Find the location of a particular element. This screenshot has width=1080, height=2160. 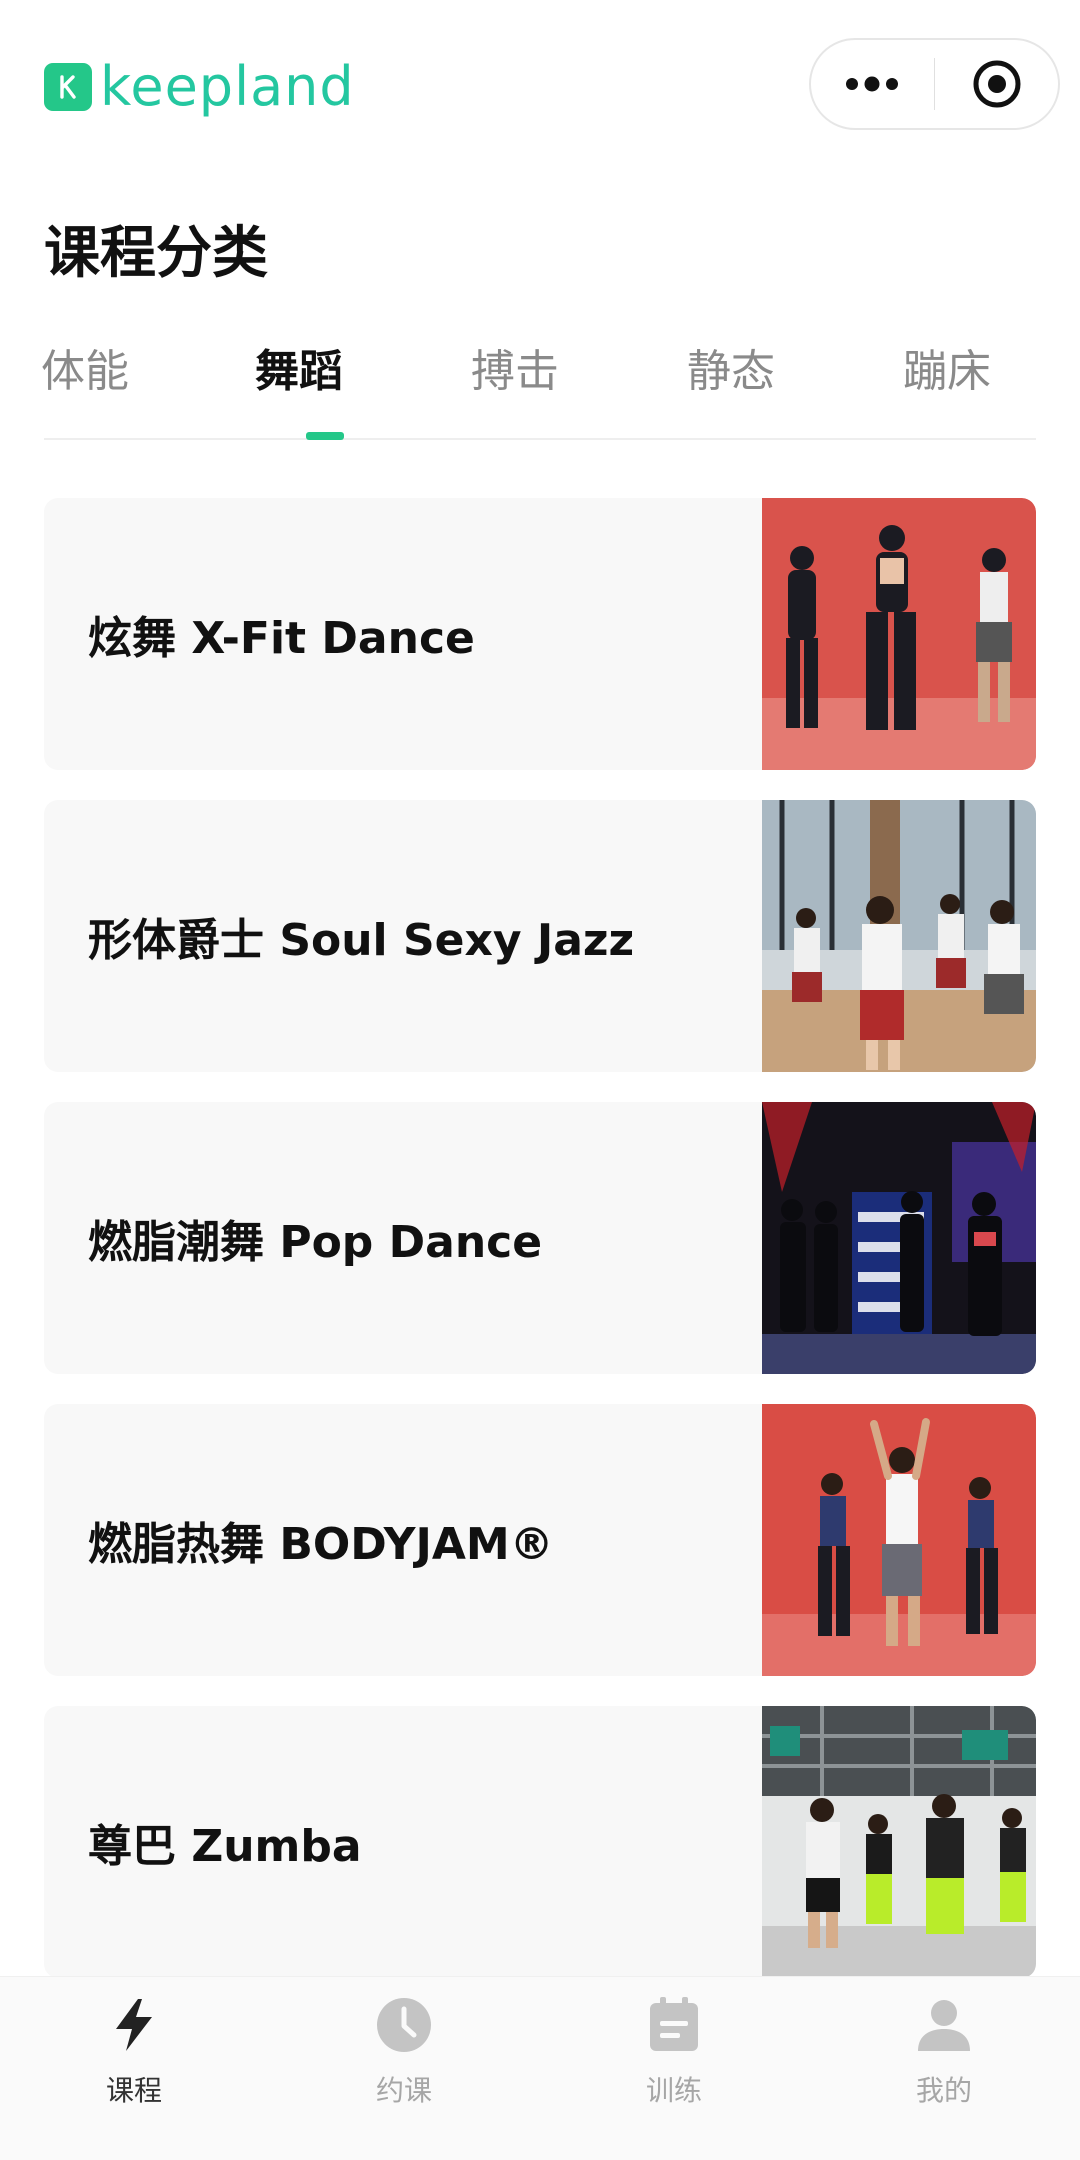

course-card: 尊巴 Zumba is located at coordinates (540, 1842).